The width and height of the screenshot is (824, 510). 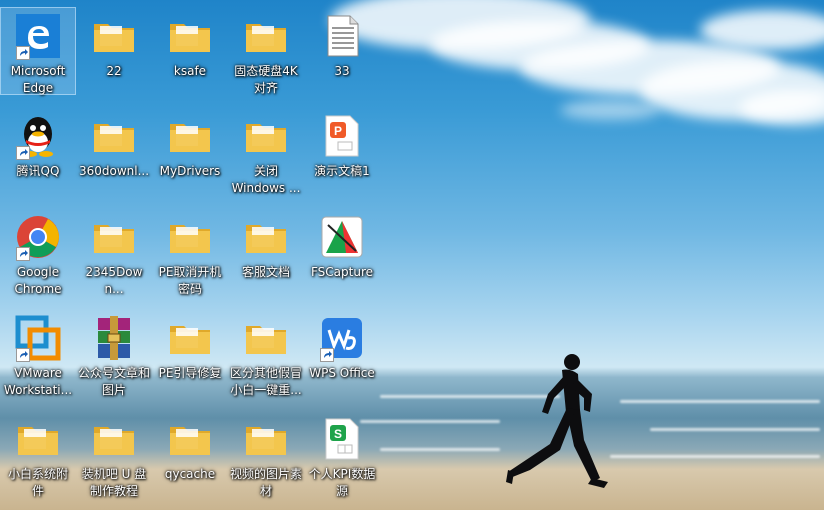 I want to click on wps-spreadsheet-icon: S, so click(x=342, y=439).